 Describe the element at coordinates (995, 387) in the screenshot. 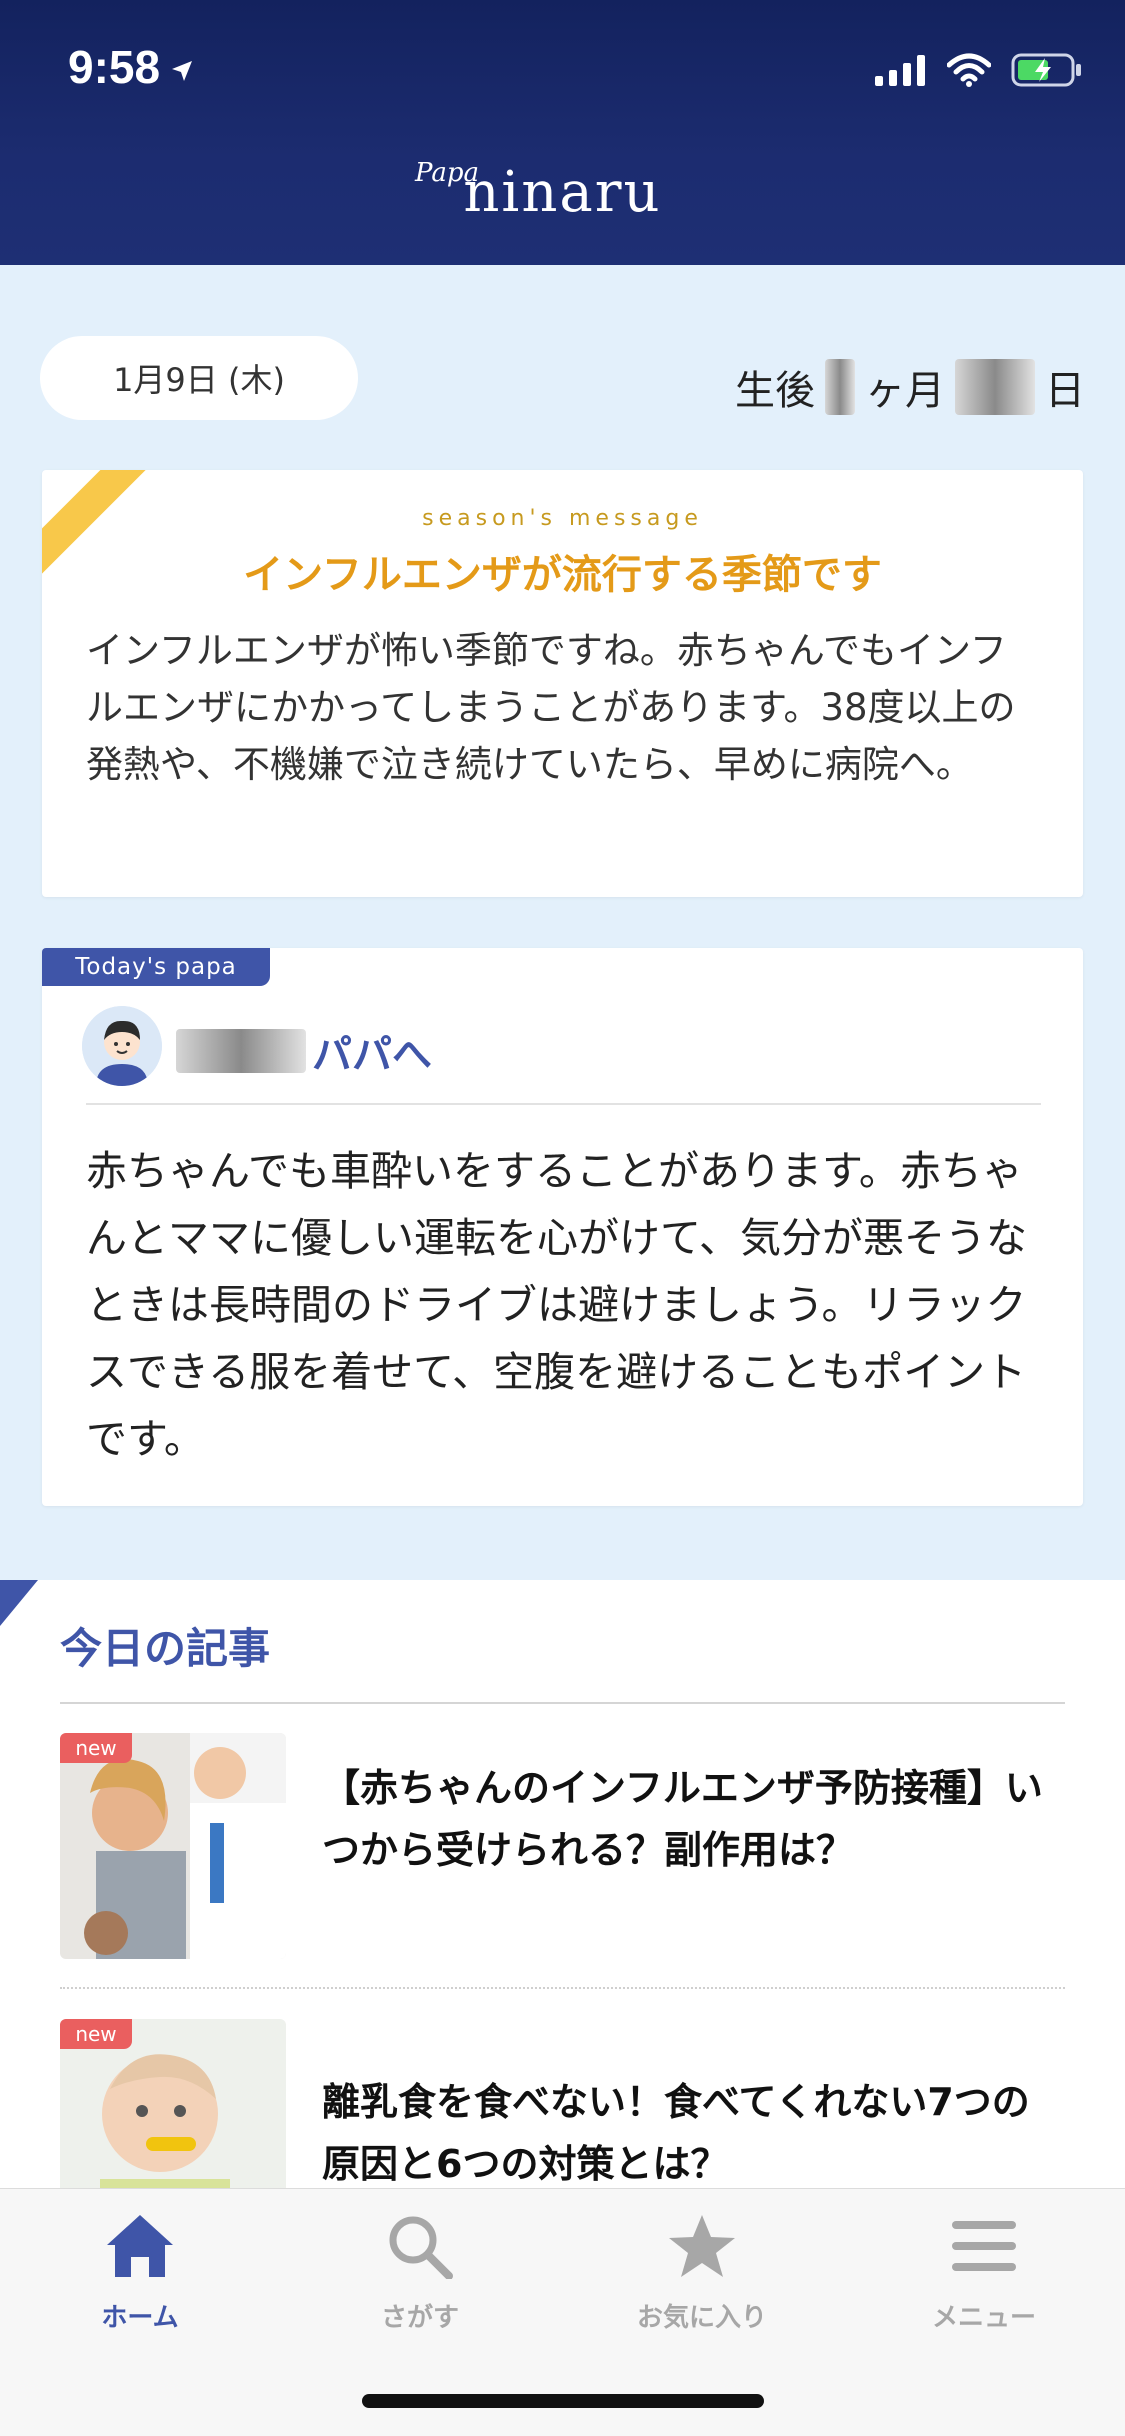

I see `age-days-redacted` at that location.